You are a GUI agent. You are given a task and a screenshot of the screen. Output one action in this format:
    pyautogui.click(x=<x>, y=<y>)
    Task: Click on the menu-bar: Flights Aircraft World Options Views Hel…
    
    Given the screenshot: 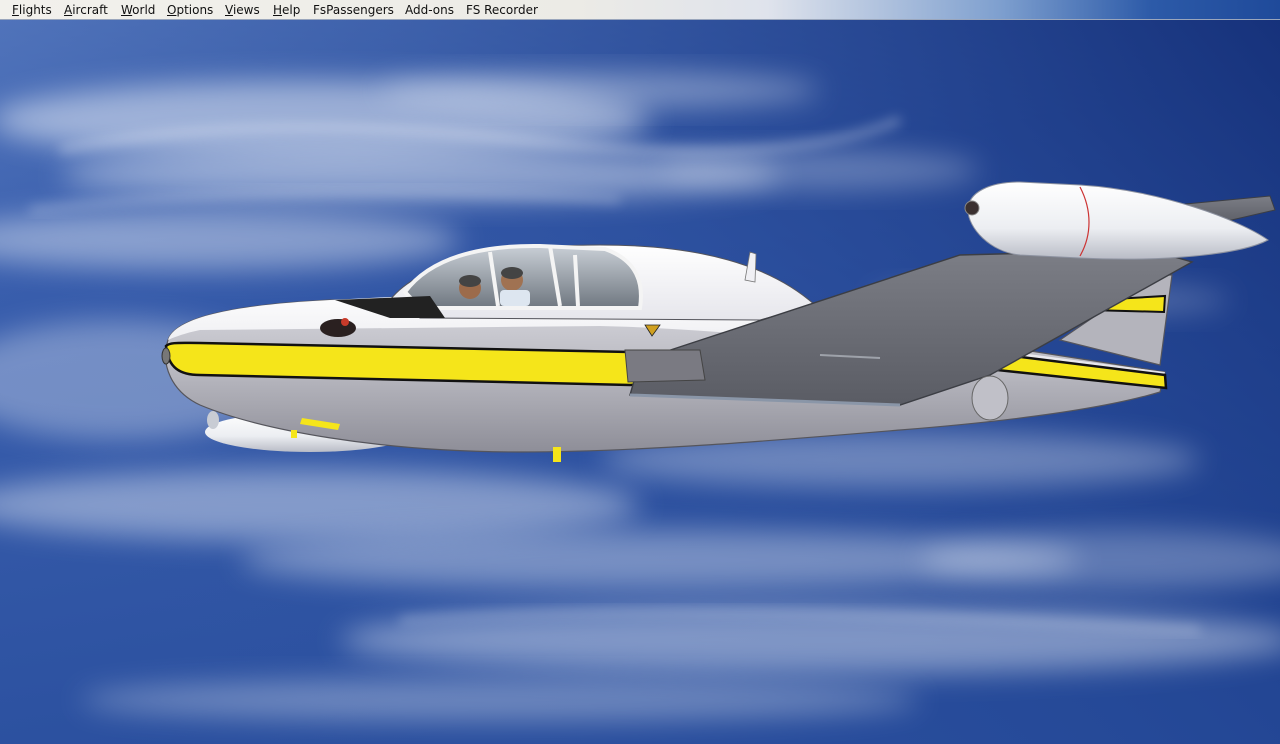 What is the action you would take?
    pyautogui.click(x=640, y=10)
    